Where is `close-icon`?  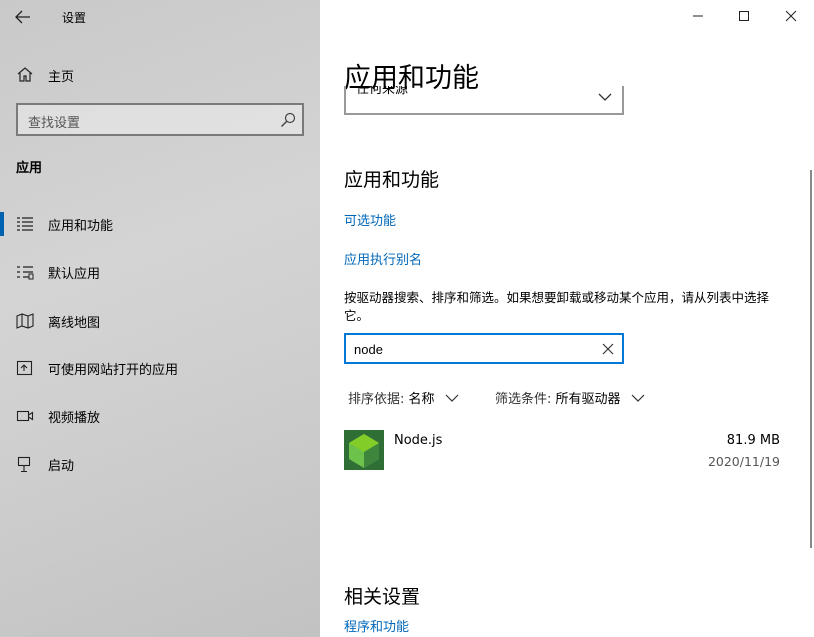 close-icon is located at coordinates (791, 16).